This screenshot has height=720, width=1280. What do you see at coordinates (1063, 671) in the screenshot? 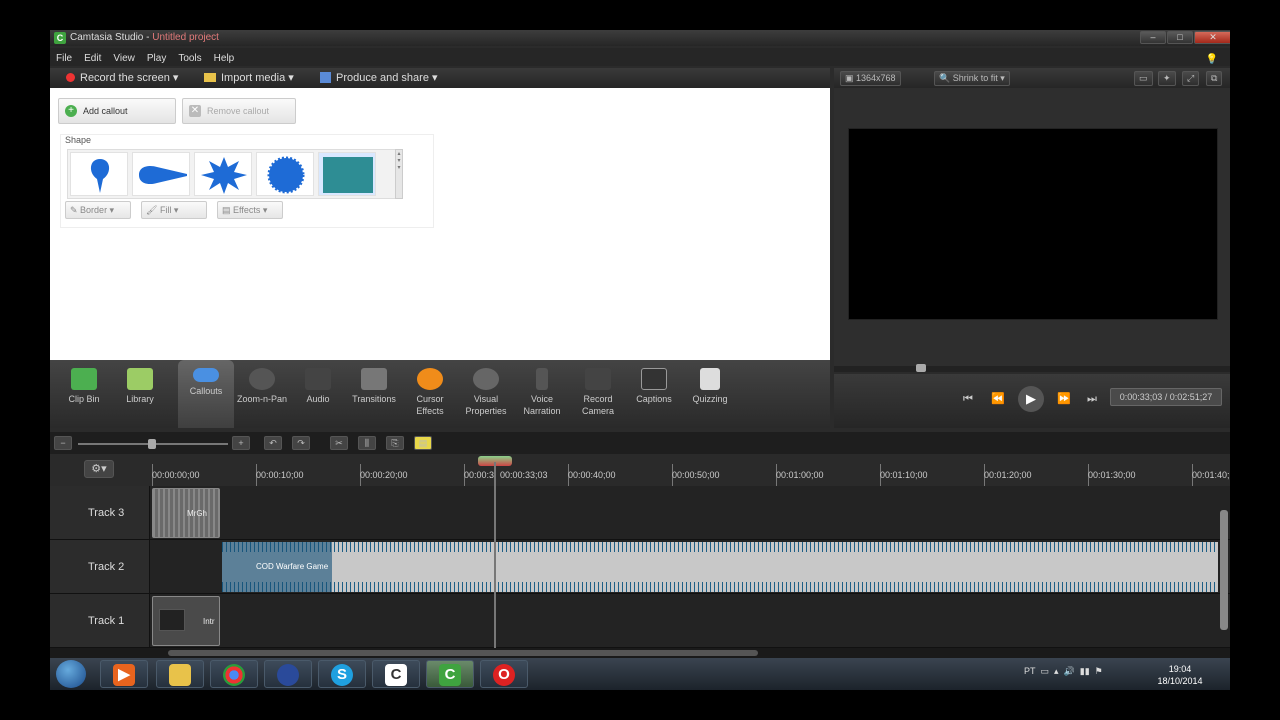
I see `system-tray: PT ▭ ▴ 🔊 ▮▮ ⚑` at bounding box center [1063, 671].